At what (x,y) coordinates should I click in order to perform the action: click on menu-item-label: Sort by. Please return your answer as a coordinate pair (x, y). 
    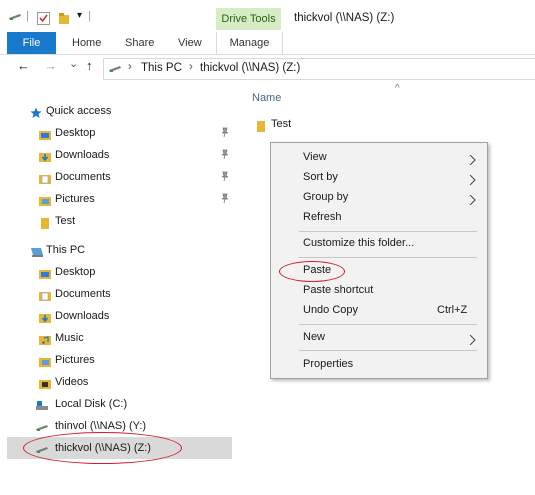
    Looking at the image, I should click on (320, 177).